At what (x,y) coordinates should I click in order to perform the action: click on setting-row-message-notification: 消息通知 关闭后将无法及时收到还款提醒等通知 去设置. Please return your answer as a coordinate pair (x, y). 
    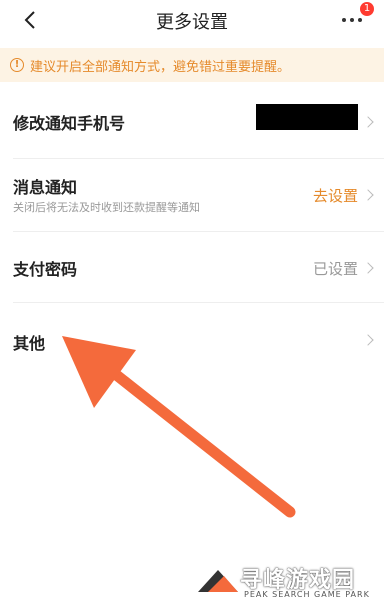
    Looking at the image, I should click on (192, 195).